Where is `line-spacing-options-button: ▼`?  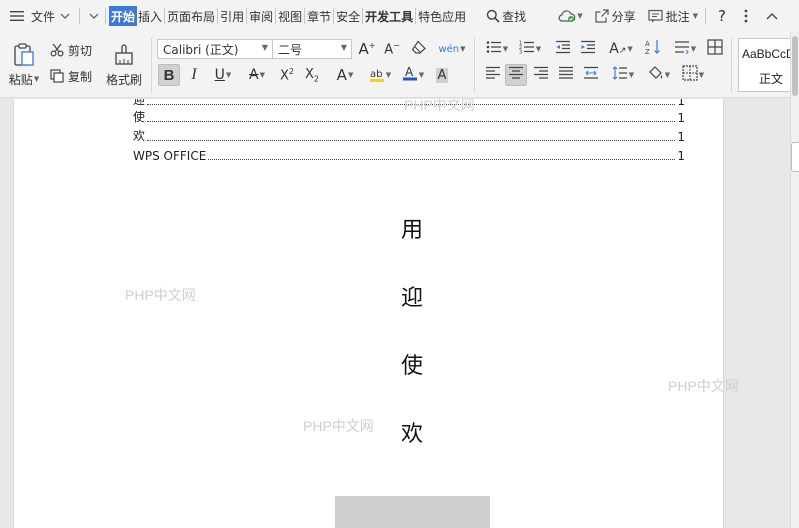
line-spacing-options-button: ▼ is located at coordinates (685, 49).